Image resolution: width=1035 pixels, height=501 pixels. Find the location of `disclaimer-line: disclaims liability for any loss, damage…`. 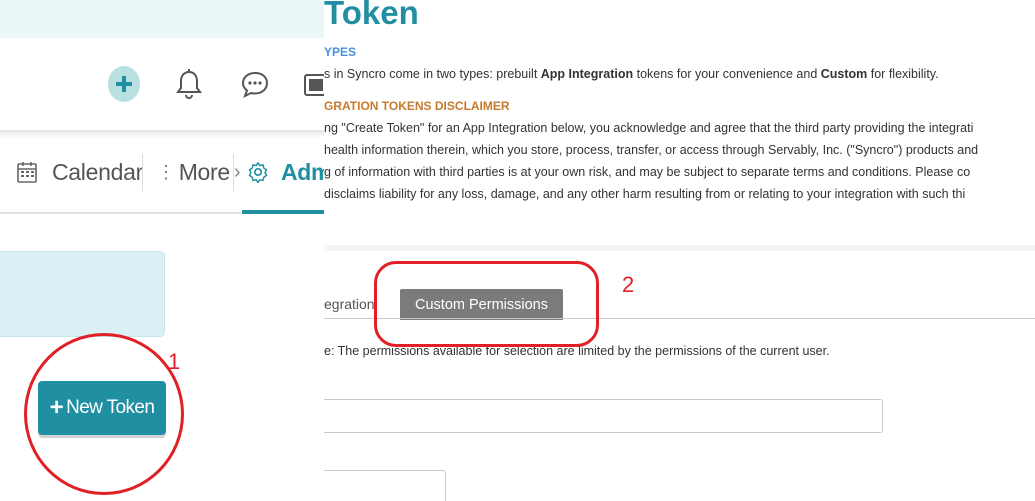

disclaimer-line: disclaims liability for any loss, damage… is located at coordinates (645, 194).